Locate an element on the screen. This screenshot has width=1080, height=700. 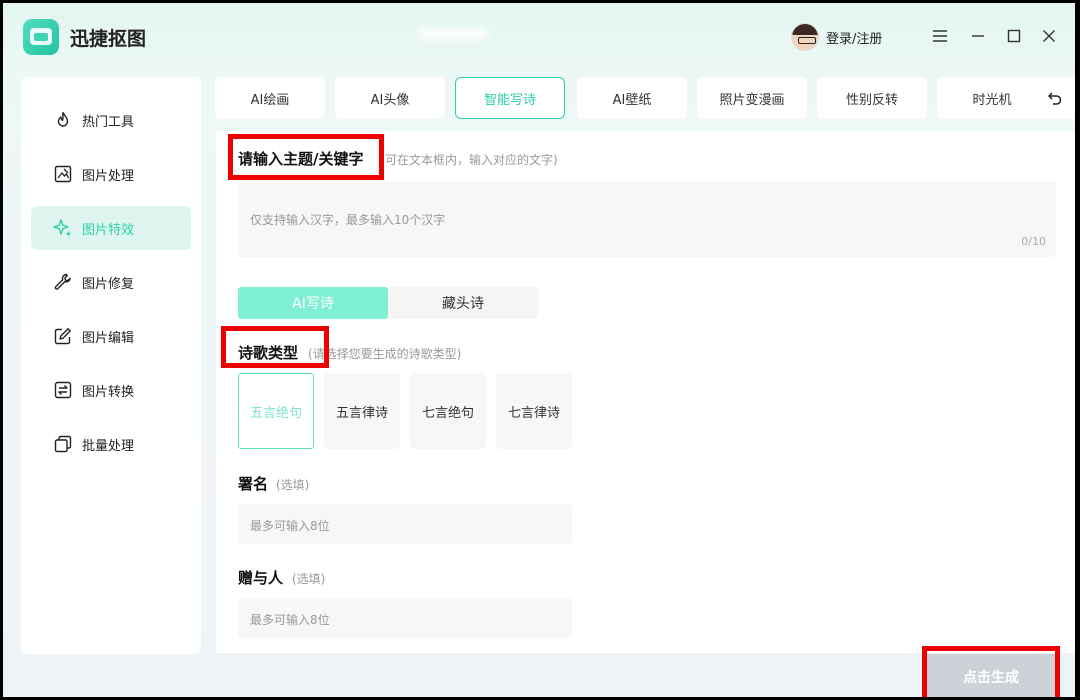
poem-type-option: 七言绝句 is located at coordinates (448, 411).